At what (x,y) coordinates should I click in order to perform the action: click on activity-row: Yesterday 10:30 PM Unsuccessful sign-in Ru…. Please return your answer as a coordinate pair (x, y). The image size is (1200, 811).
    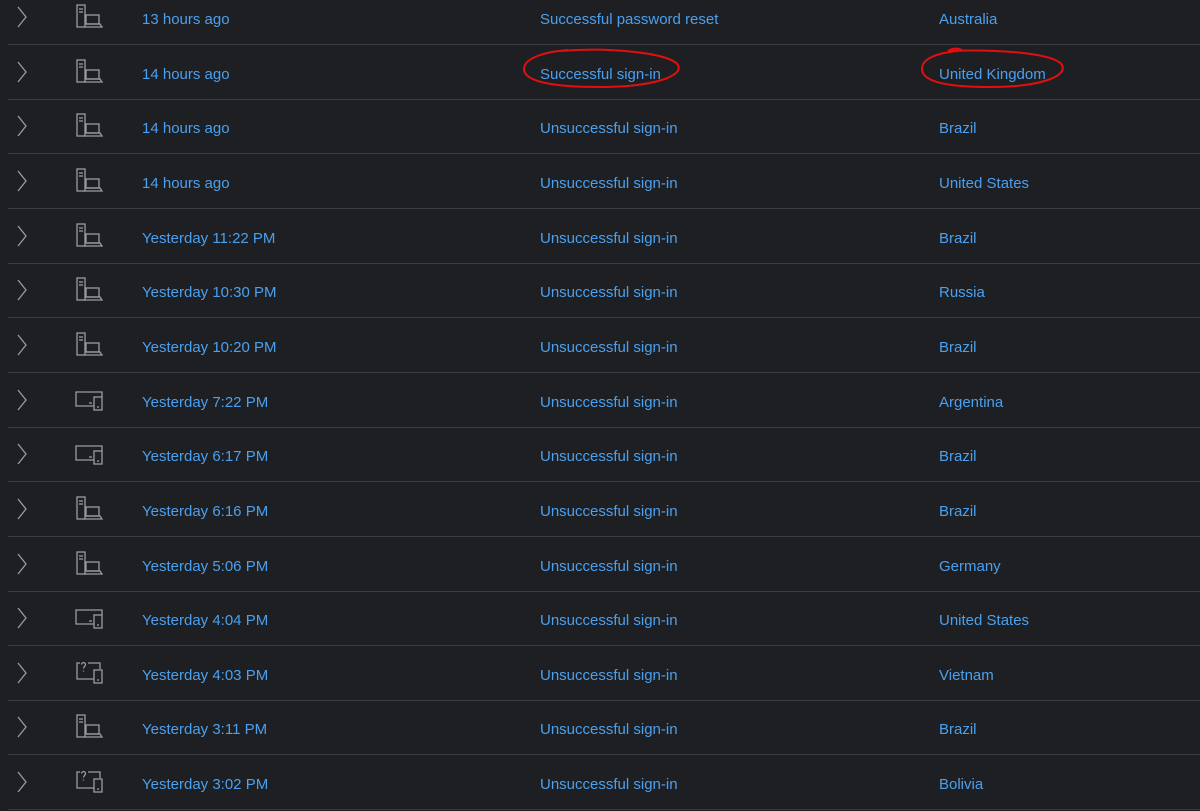
    Looking at the image, I should click on (604, 291).